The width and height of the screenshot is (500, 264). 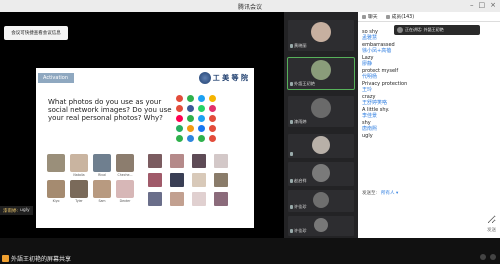 I want to click on bottom-bar: 外語王初艳的屏幕共享, so click(x=250, y=251).